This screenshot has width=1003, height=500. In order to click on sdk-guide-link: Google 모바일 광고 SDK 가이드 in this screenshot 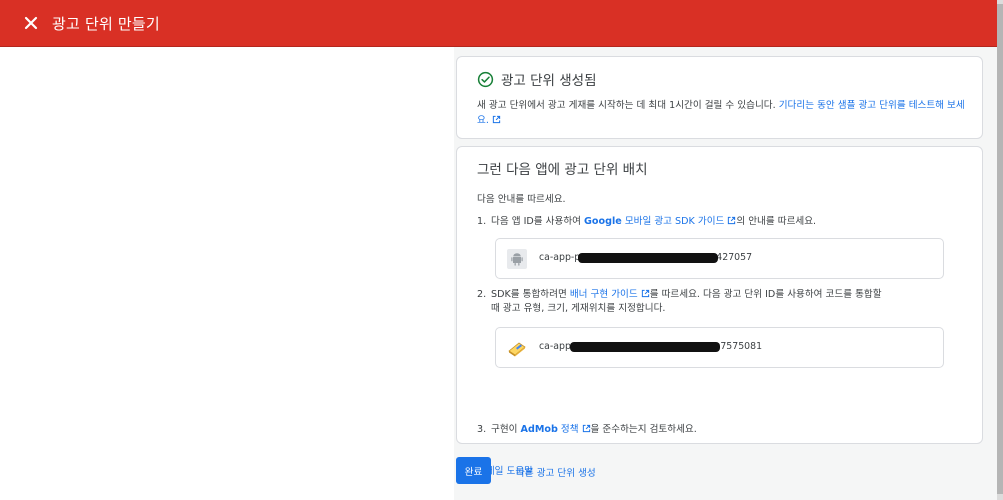, I will do `click(654, 221)`.